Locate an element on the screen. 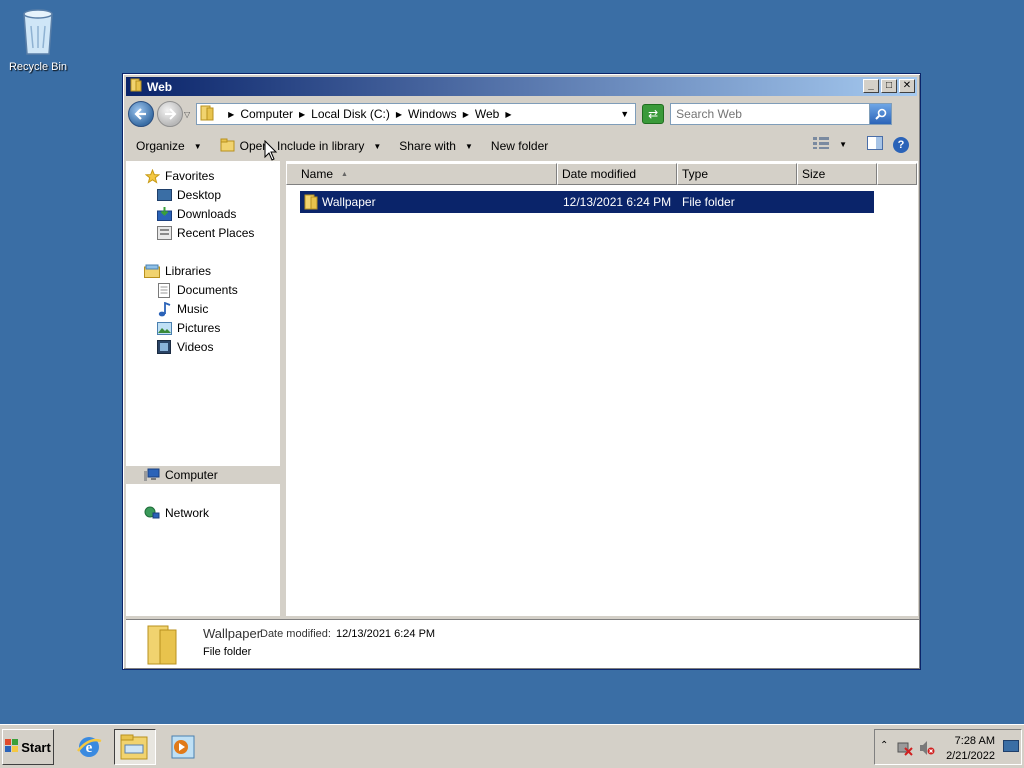 The height and width of the screenshot is (768, 1024). nav-item-documents: Documents is located at coordinates (197, 290).